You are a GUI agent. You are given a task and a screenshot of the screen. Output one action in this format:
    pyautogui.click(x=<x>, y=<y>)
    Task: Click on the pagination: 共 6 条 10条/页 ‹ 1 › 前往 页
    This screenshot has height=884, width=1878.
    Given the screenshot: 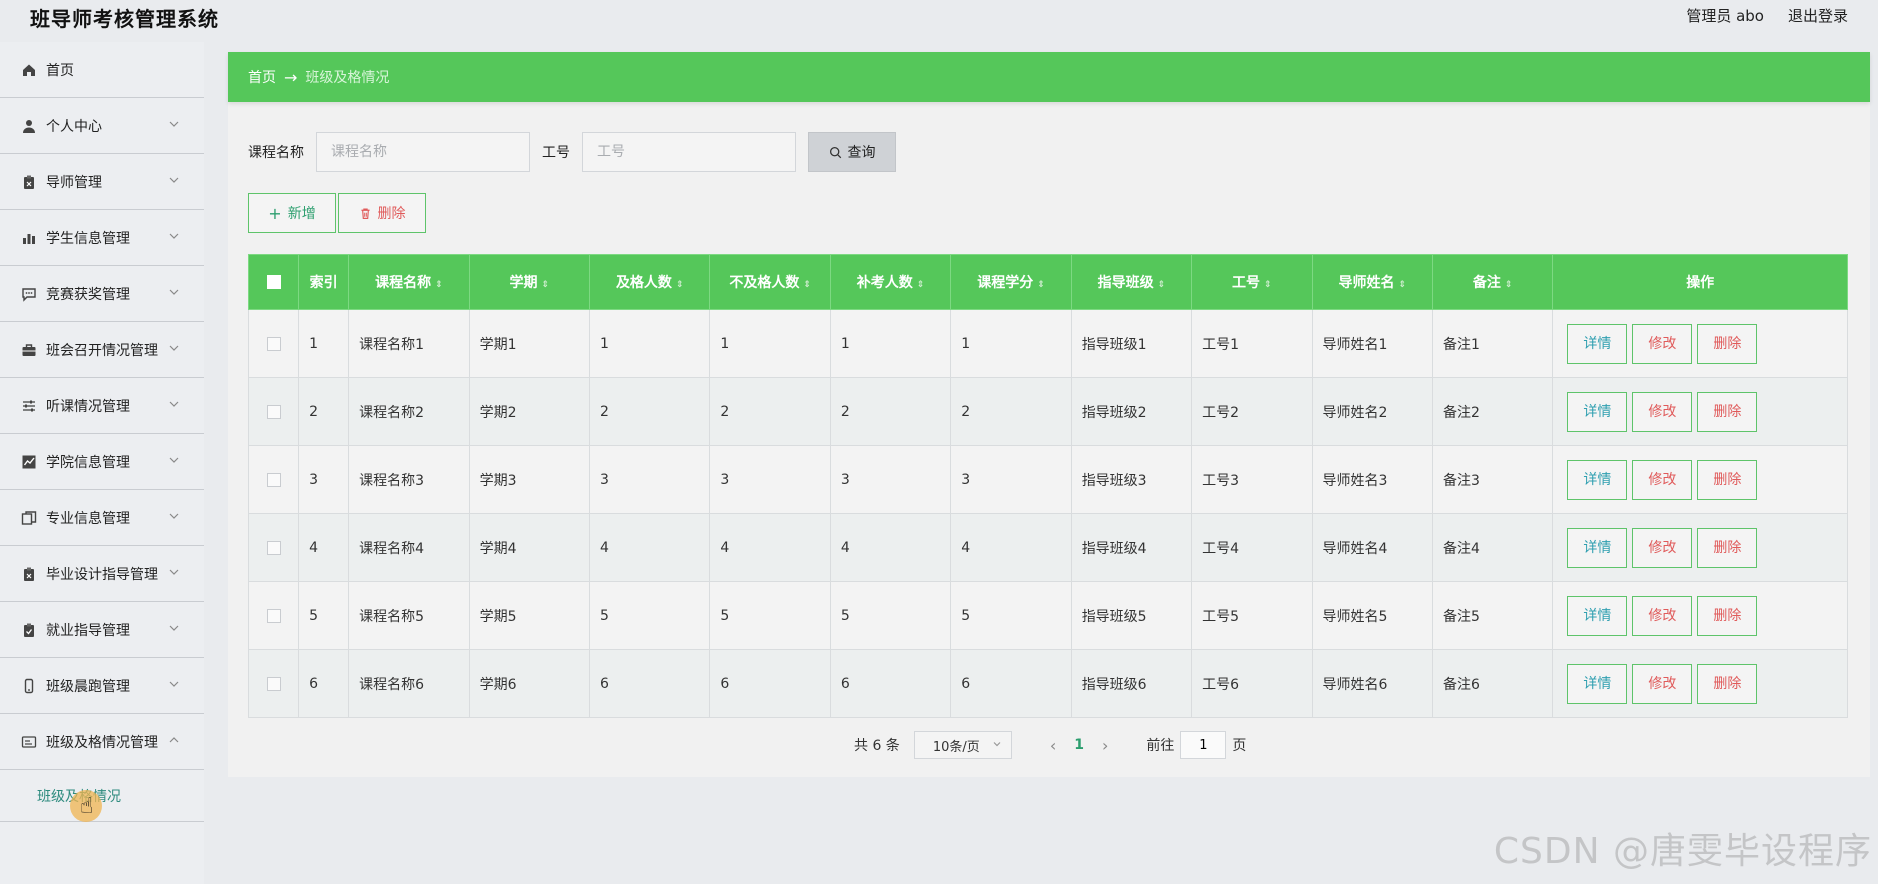 What is the action you would take?
    pyautogui.click(x=1050, y=745)
    